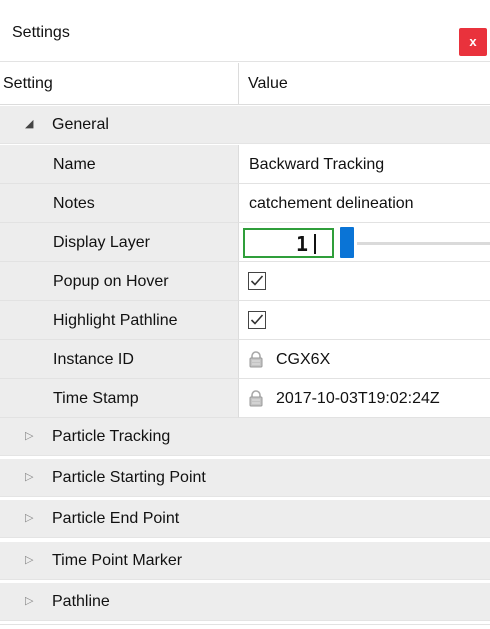  I want to click on category-label: Time Point Marker, so click(117, 560).